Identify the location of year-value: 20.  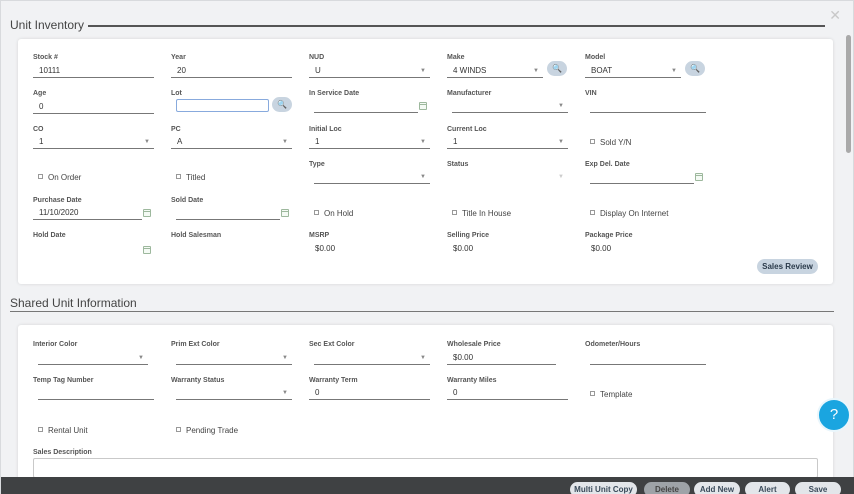
(181, 70).